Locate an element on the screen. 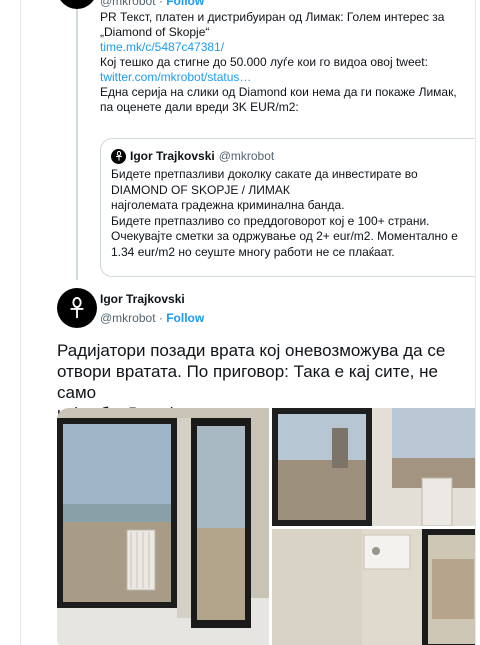 This screenshot has height=645, width=480. photo-window-view is located at coordinates (373, 467).